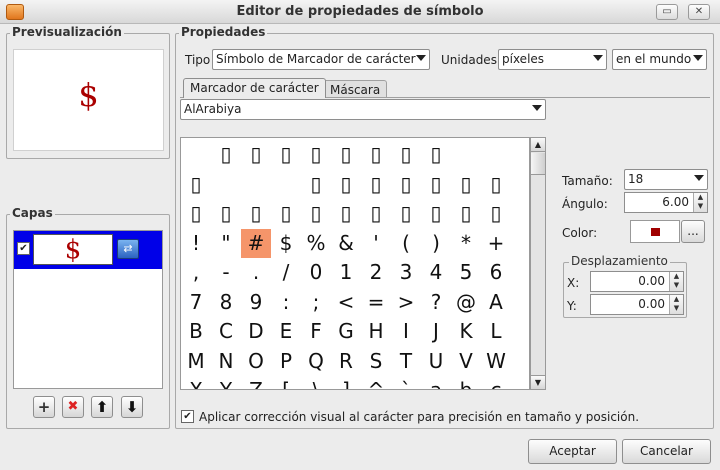 This screenshot has width=720, height=470. I want to click on char-cell: 1, so click(346, 272).